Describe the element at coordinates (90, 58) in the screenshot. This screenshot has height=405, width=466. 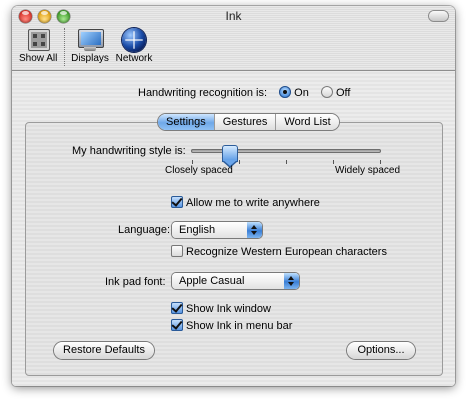
I see `displays-label: Displays` at that location.